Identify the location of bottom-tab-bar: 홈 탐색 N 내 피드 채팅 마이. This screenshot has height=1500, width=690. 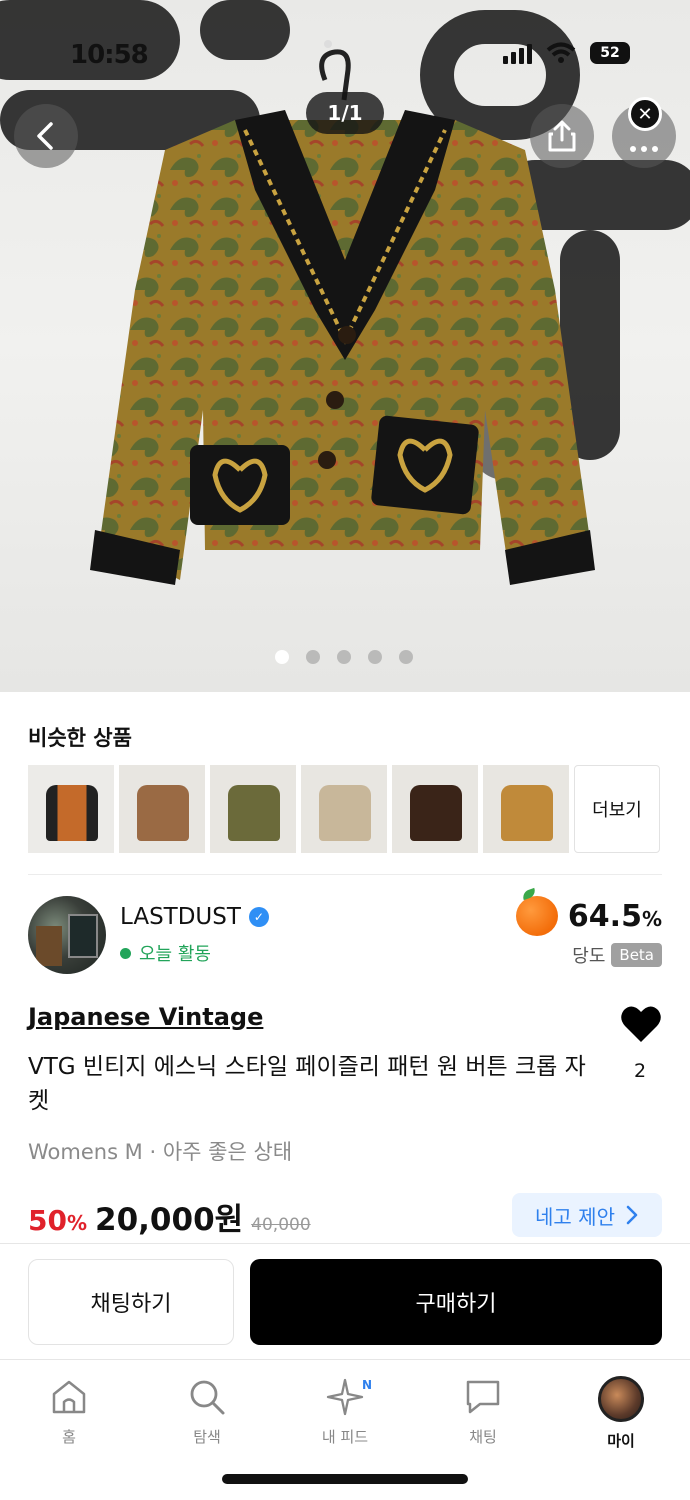
(345, 1412).